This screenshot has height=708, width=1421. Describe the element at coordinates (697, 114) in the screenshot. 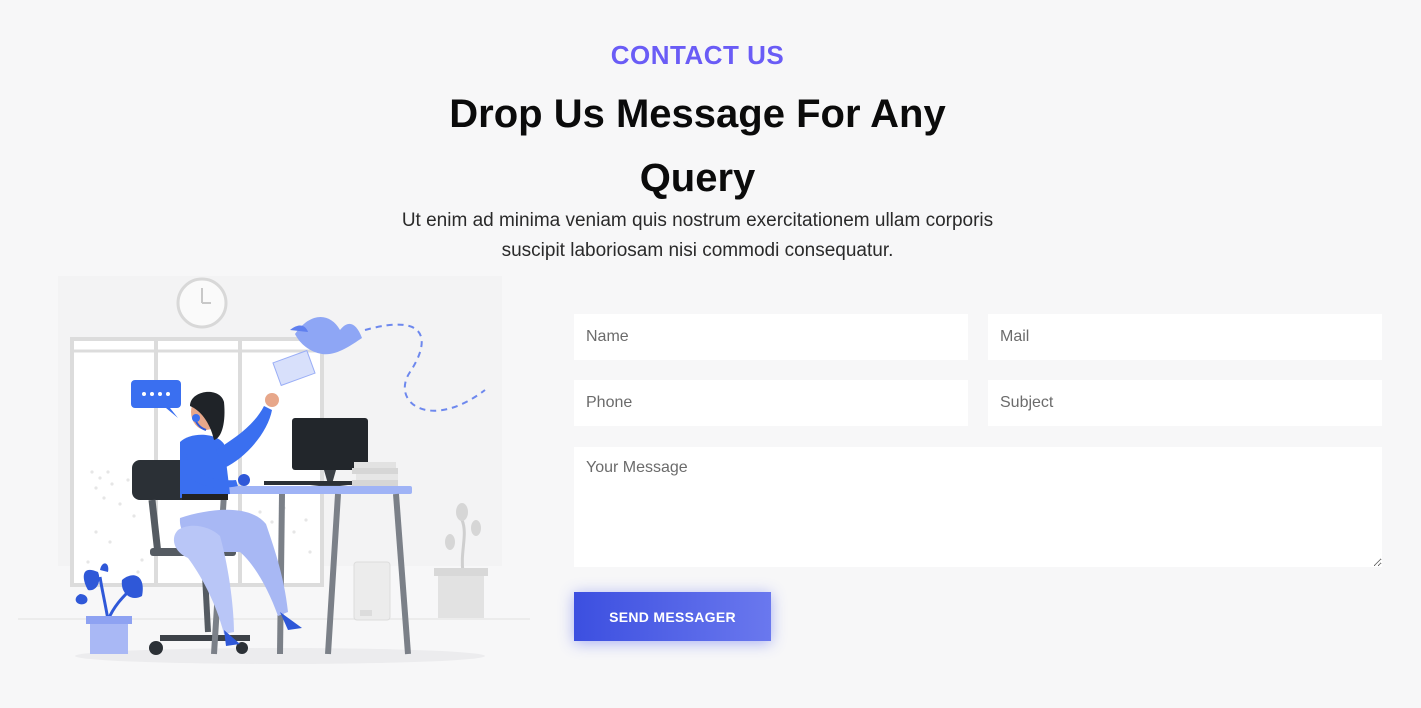

I see `section-title-line1: Drop Us Message For Any` at that location.